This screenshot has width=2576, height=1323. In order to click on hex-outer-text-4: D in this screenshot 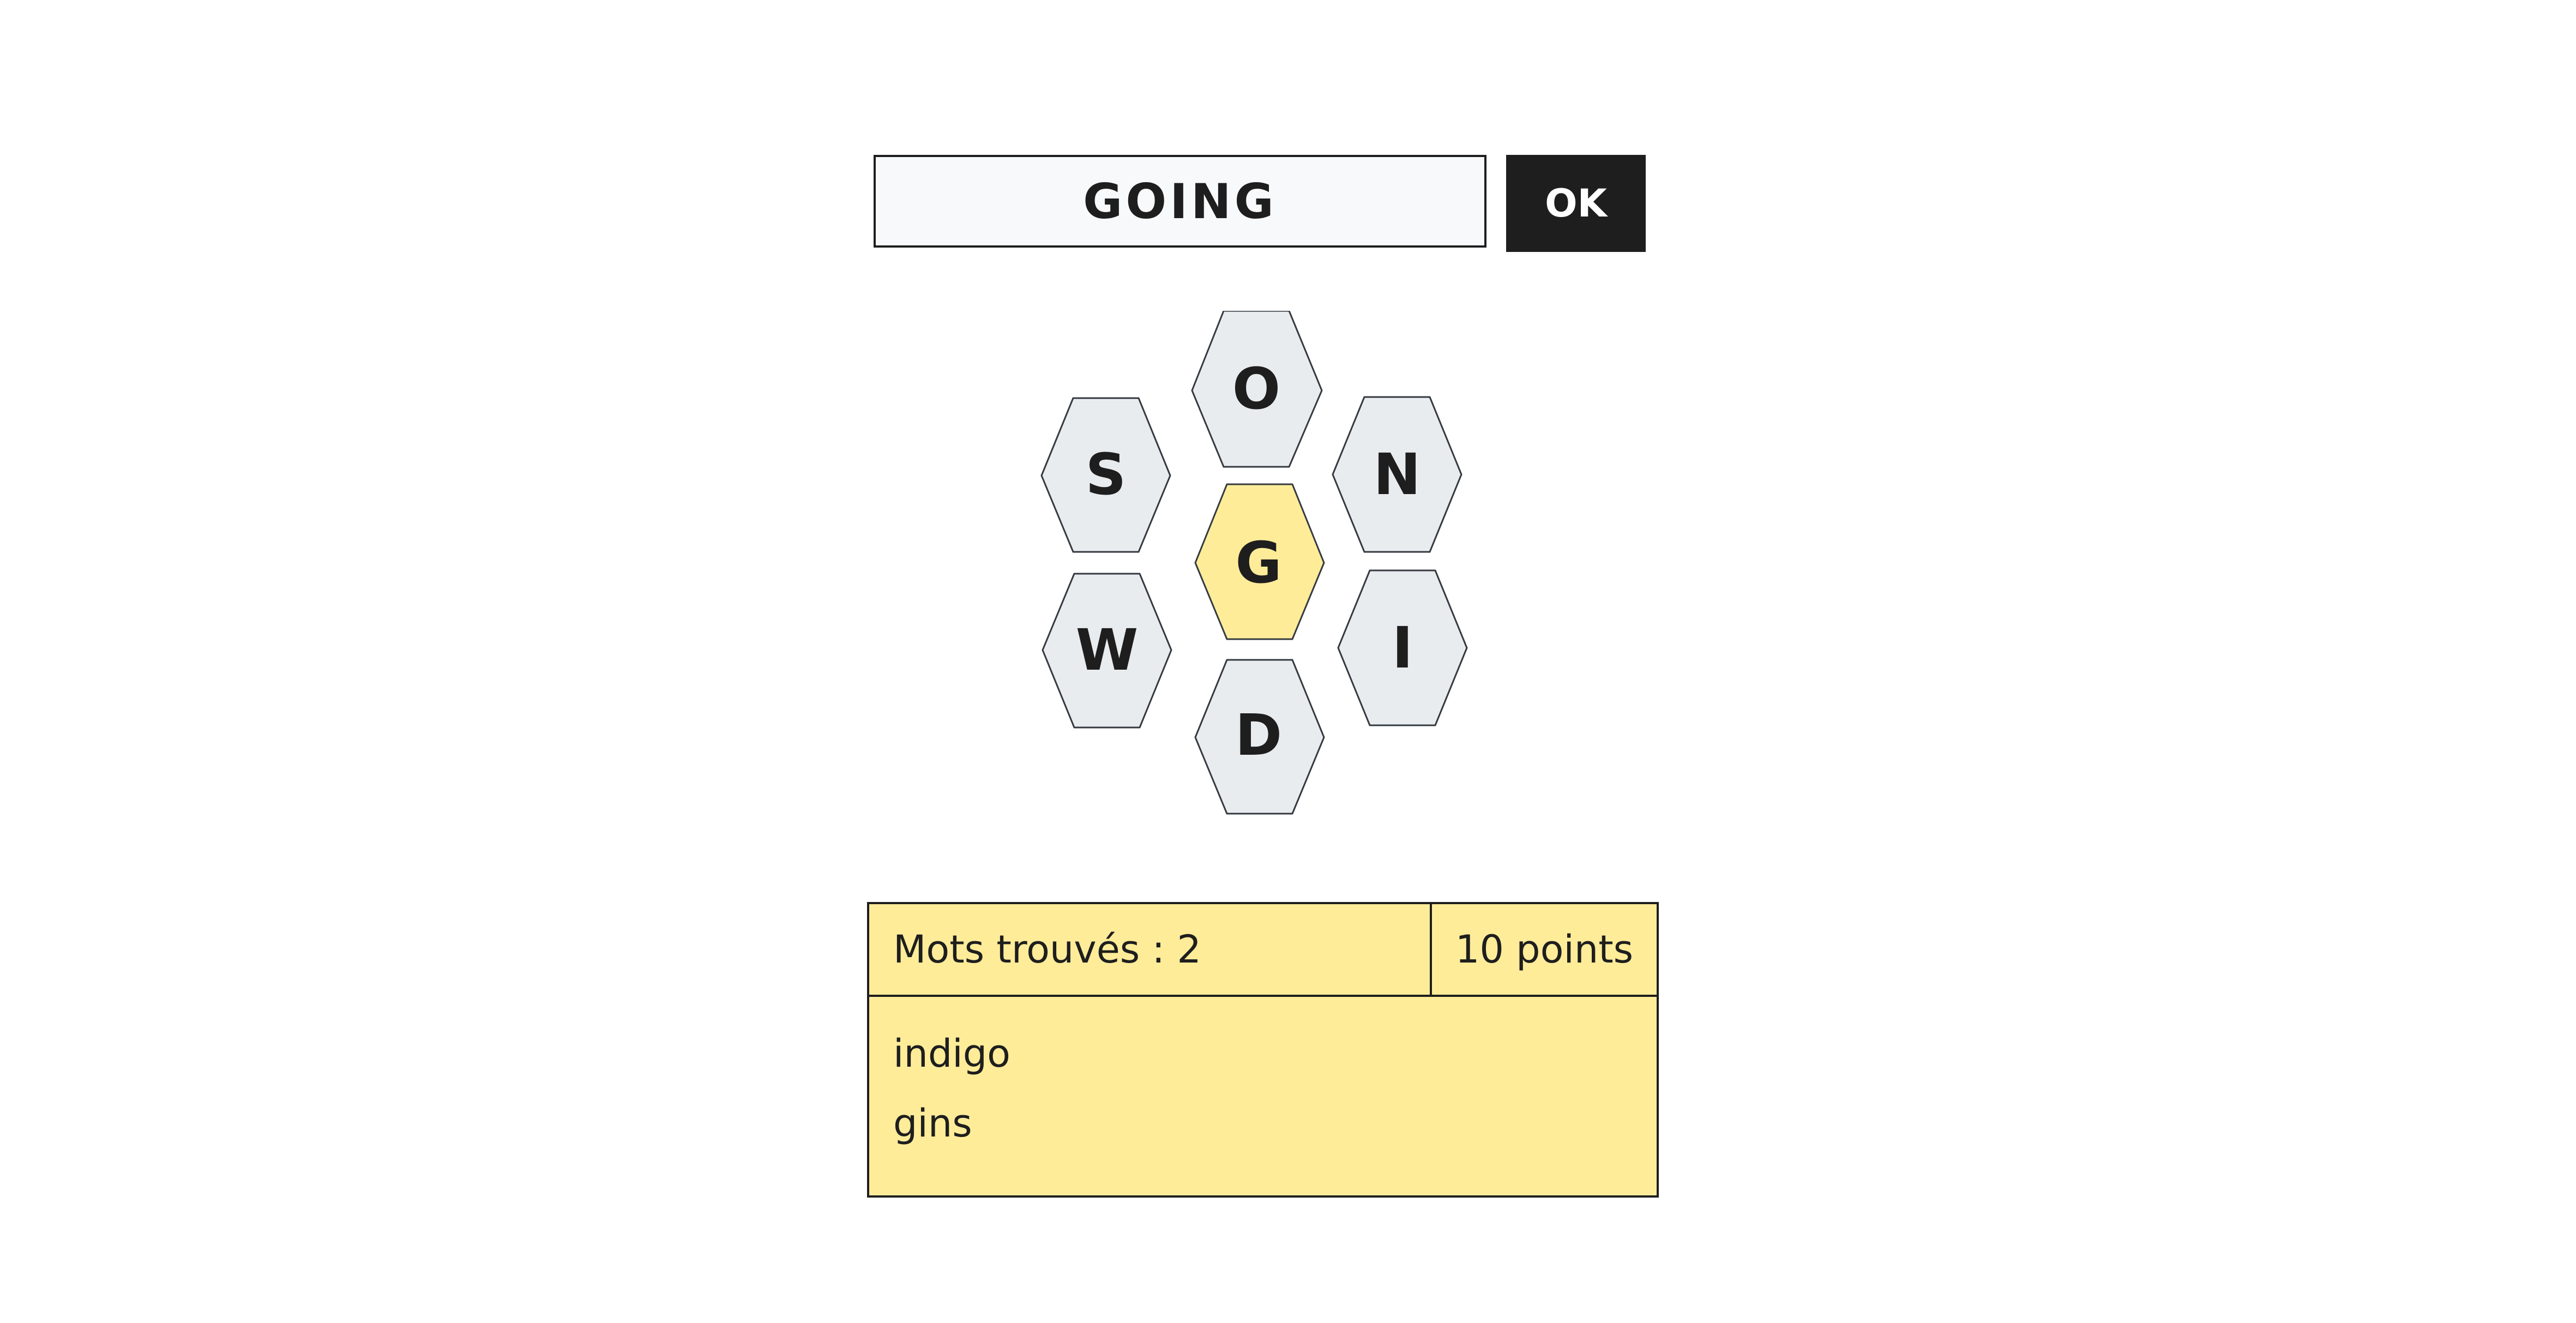, I will do `click(1258, 735)`.